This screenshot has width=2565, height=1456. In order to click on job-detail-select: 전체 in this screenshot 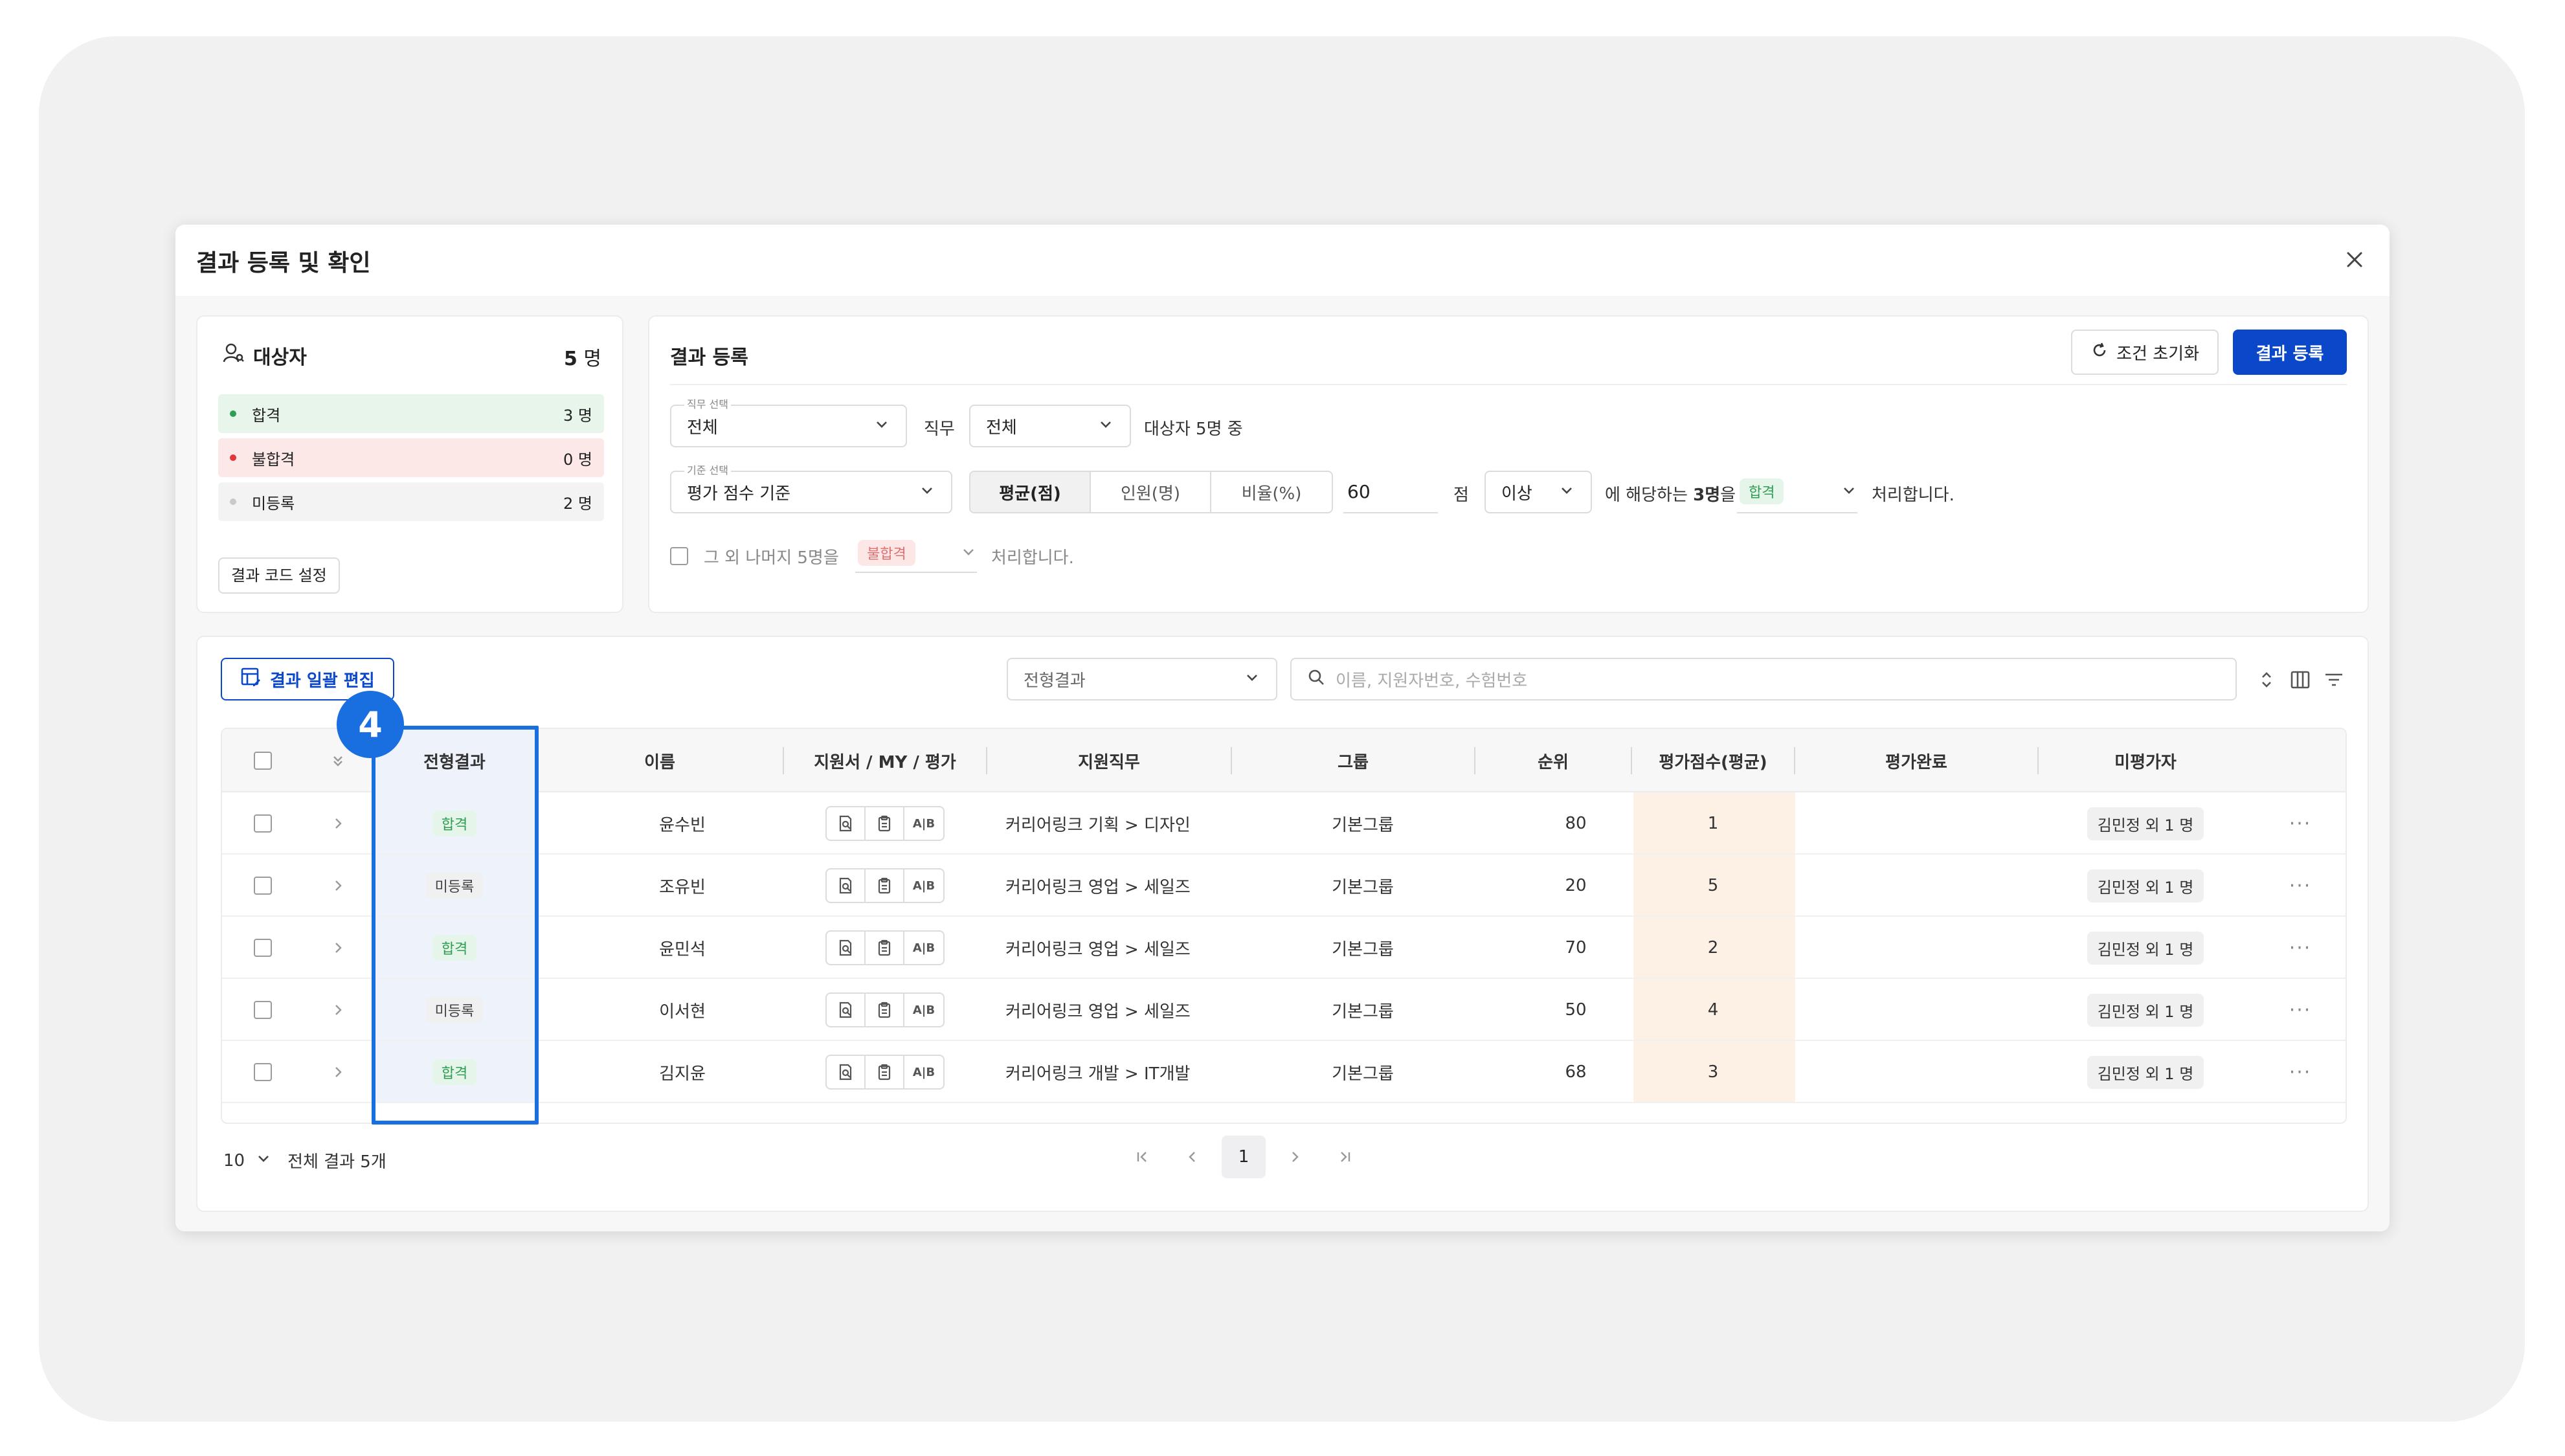, I will do `click(1050, 426)`.